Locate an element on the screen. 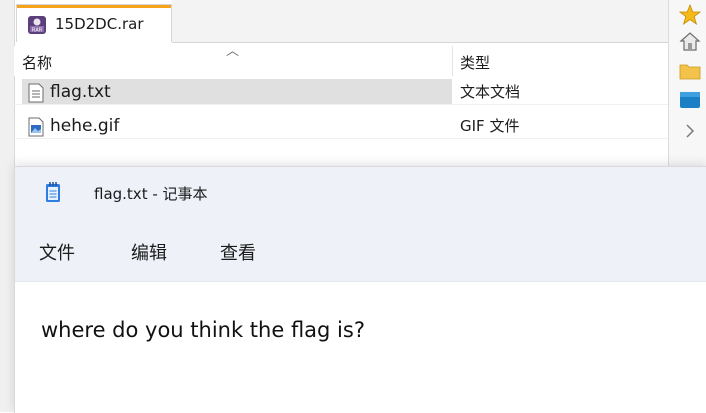 The image size is (706, 413). file-type: 文本文档 is located at coordinates (490, 92).